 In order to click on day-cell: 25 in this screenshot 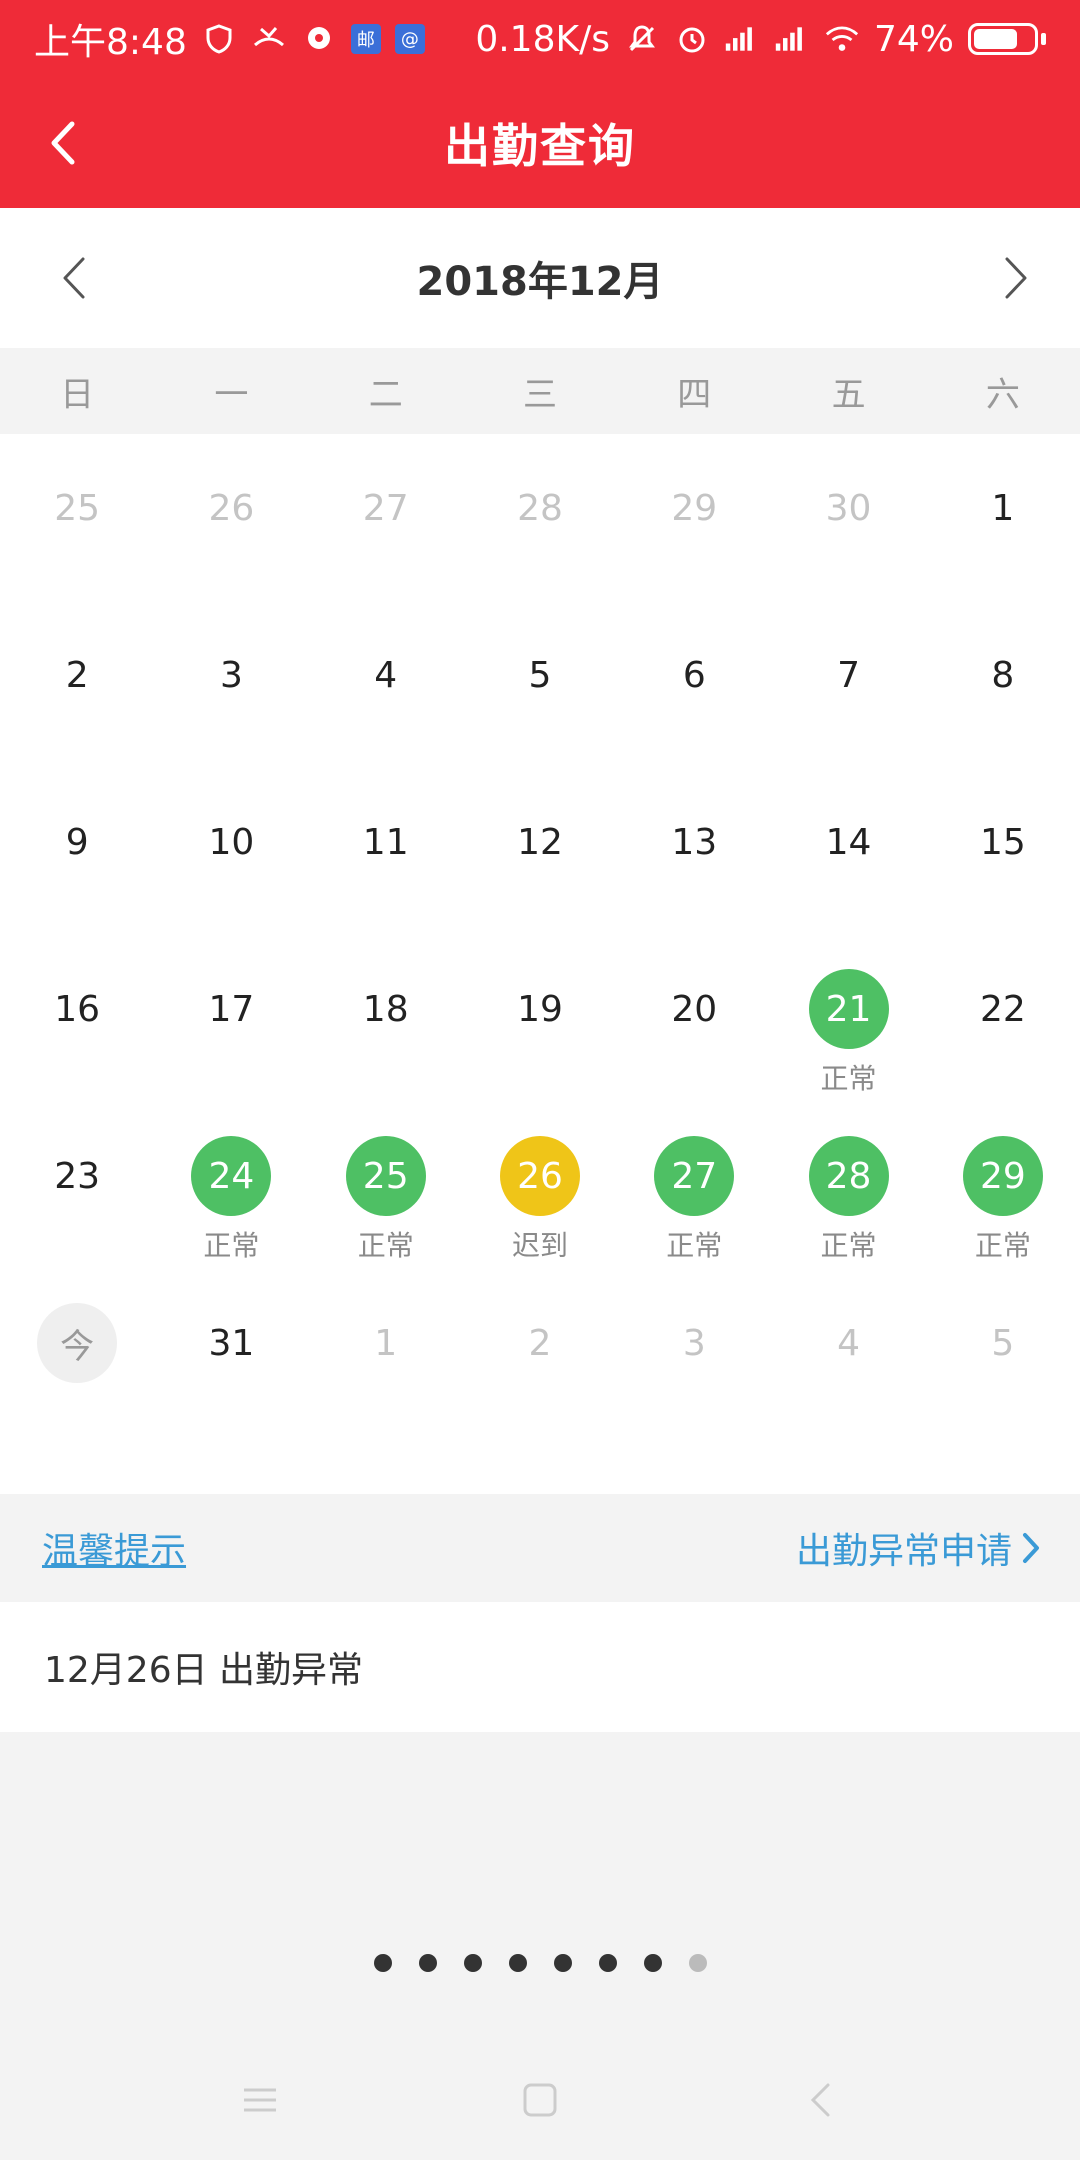, I will do `click(77, 551)`.